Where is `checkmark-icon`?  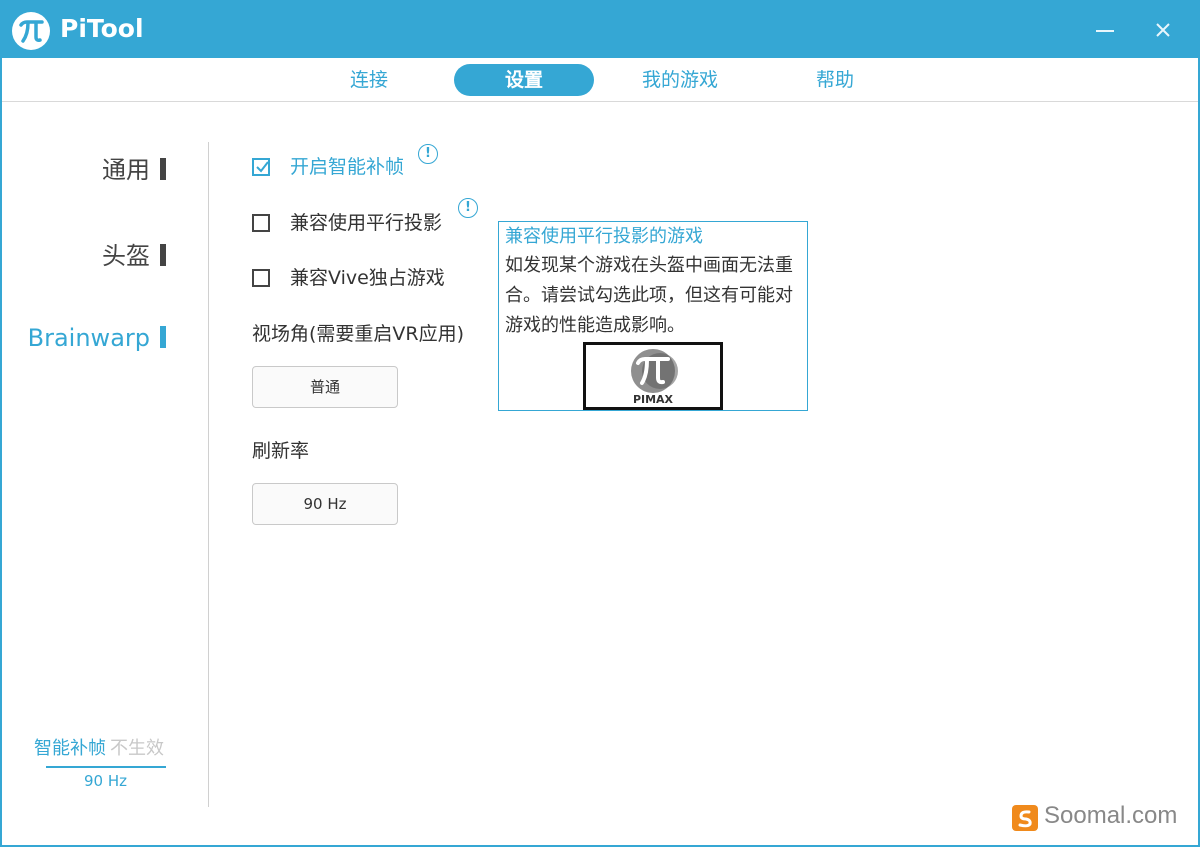
checkmark-icon is located at coordinates (262, 167).